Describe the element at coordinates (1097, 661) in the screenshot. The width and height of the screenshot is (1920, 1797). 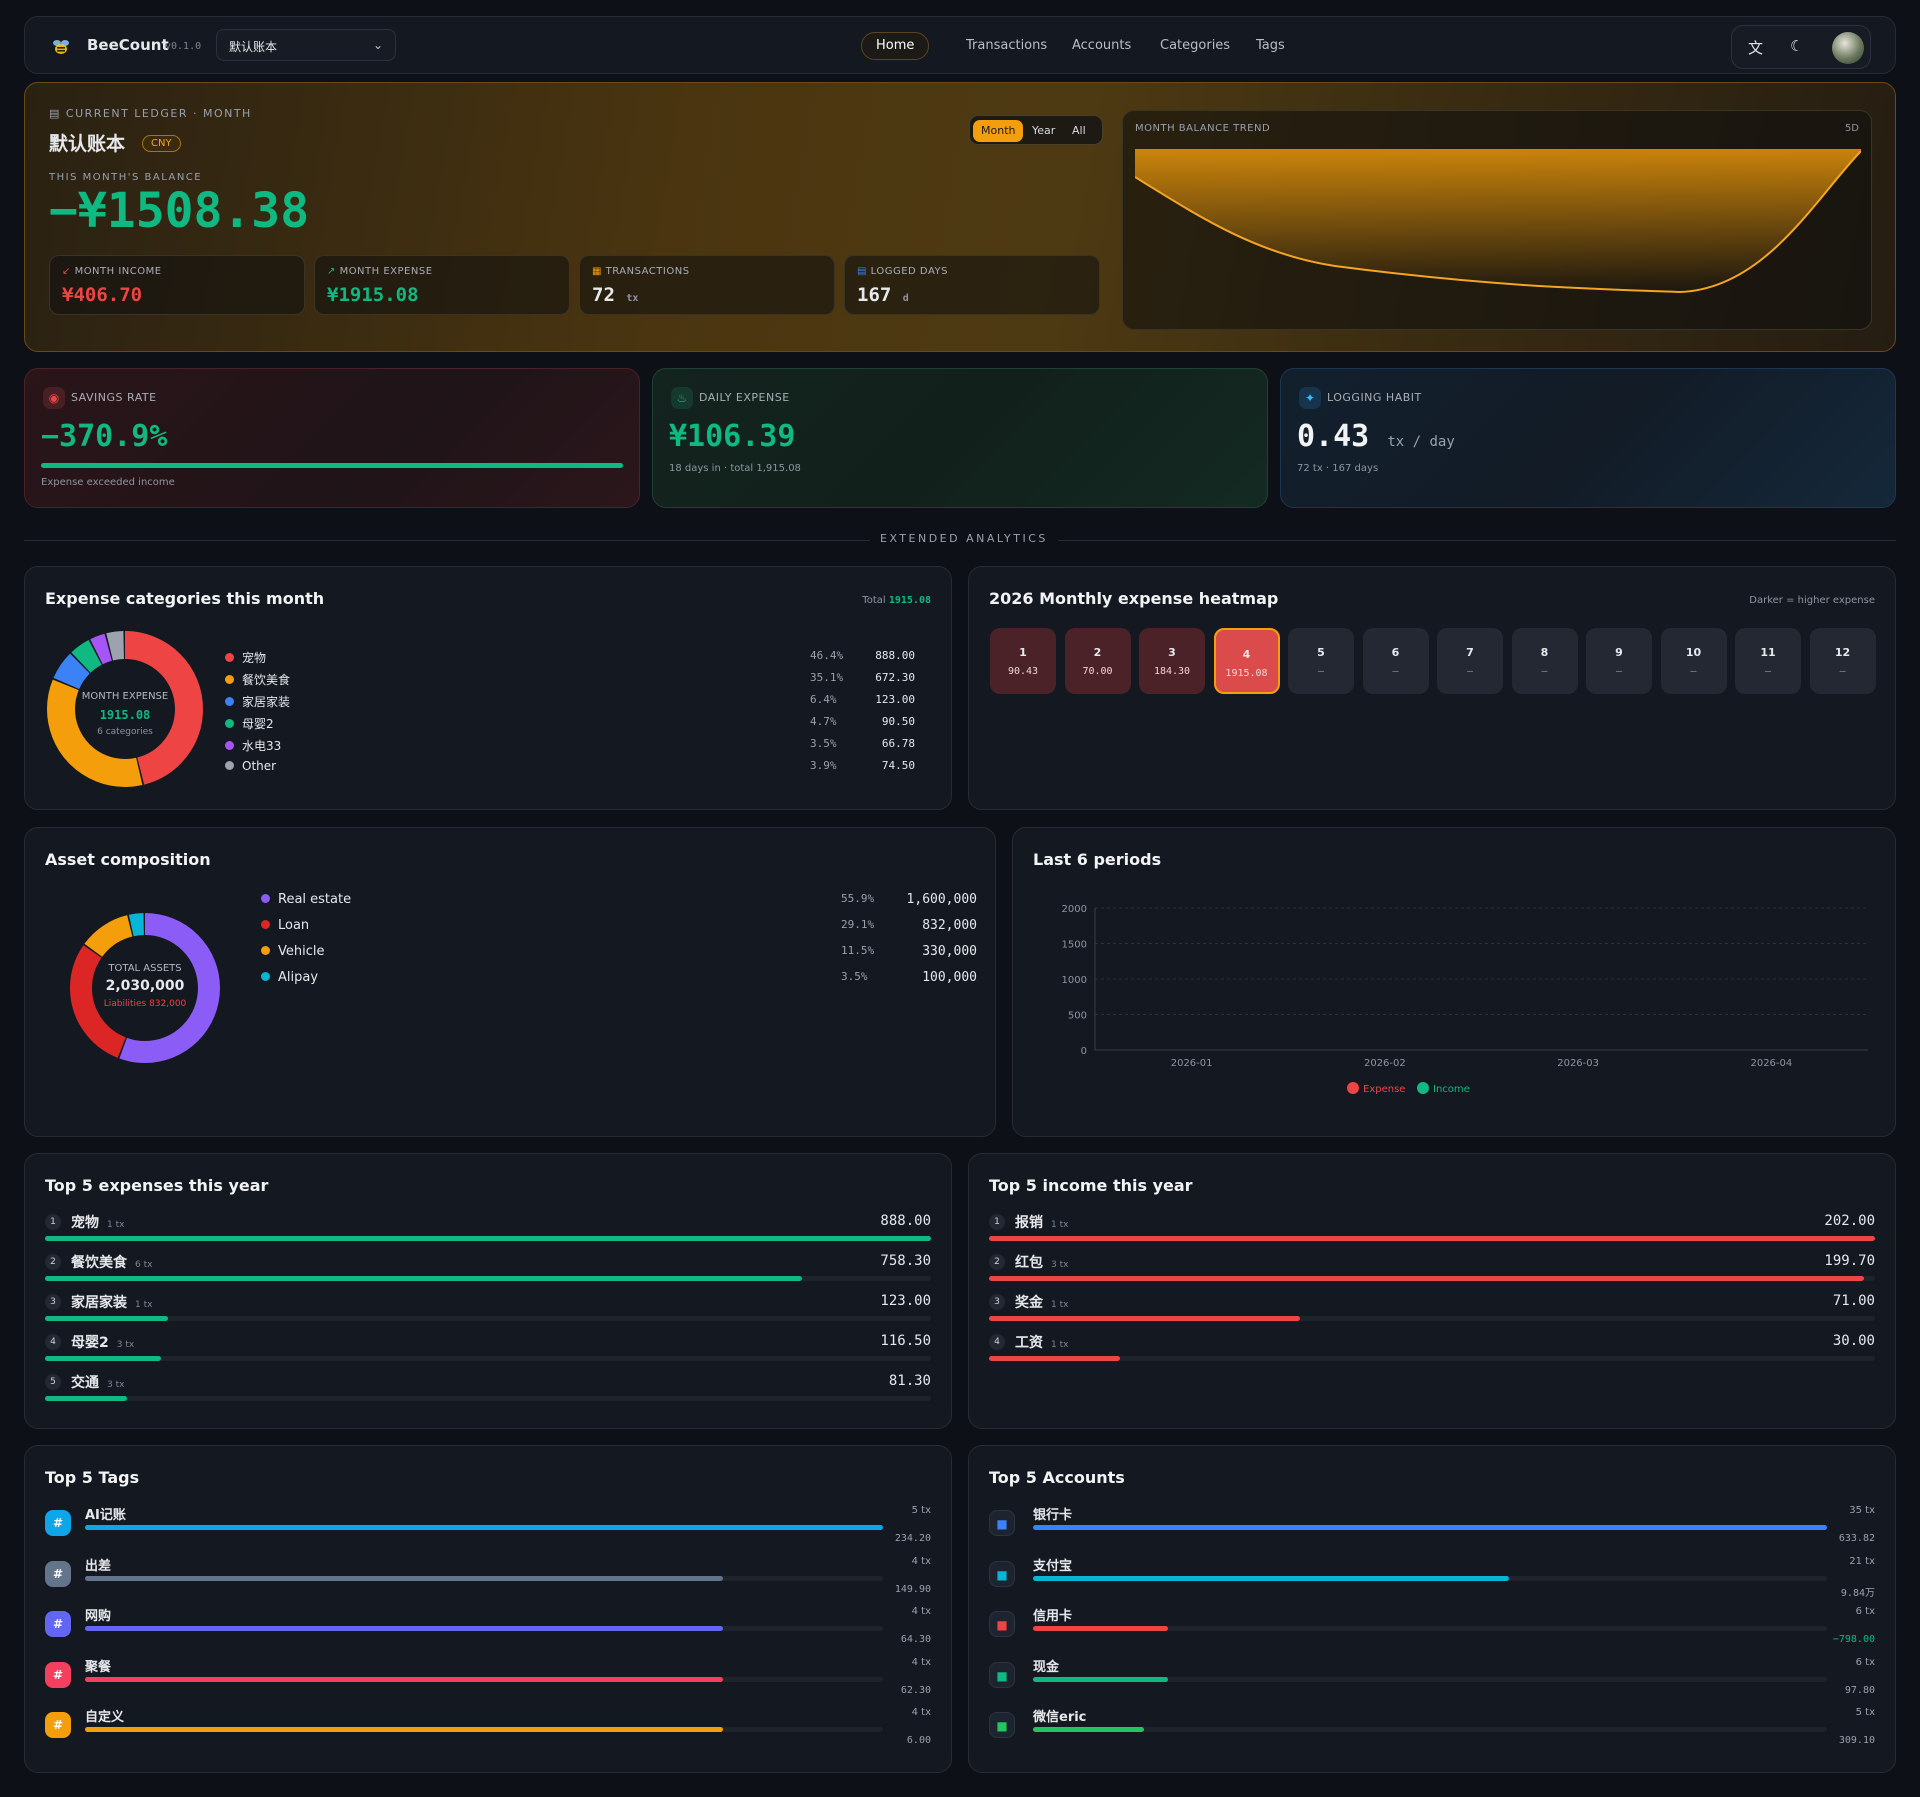
I see `heatmap-month-cell: 2 70.00` at that location.